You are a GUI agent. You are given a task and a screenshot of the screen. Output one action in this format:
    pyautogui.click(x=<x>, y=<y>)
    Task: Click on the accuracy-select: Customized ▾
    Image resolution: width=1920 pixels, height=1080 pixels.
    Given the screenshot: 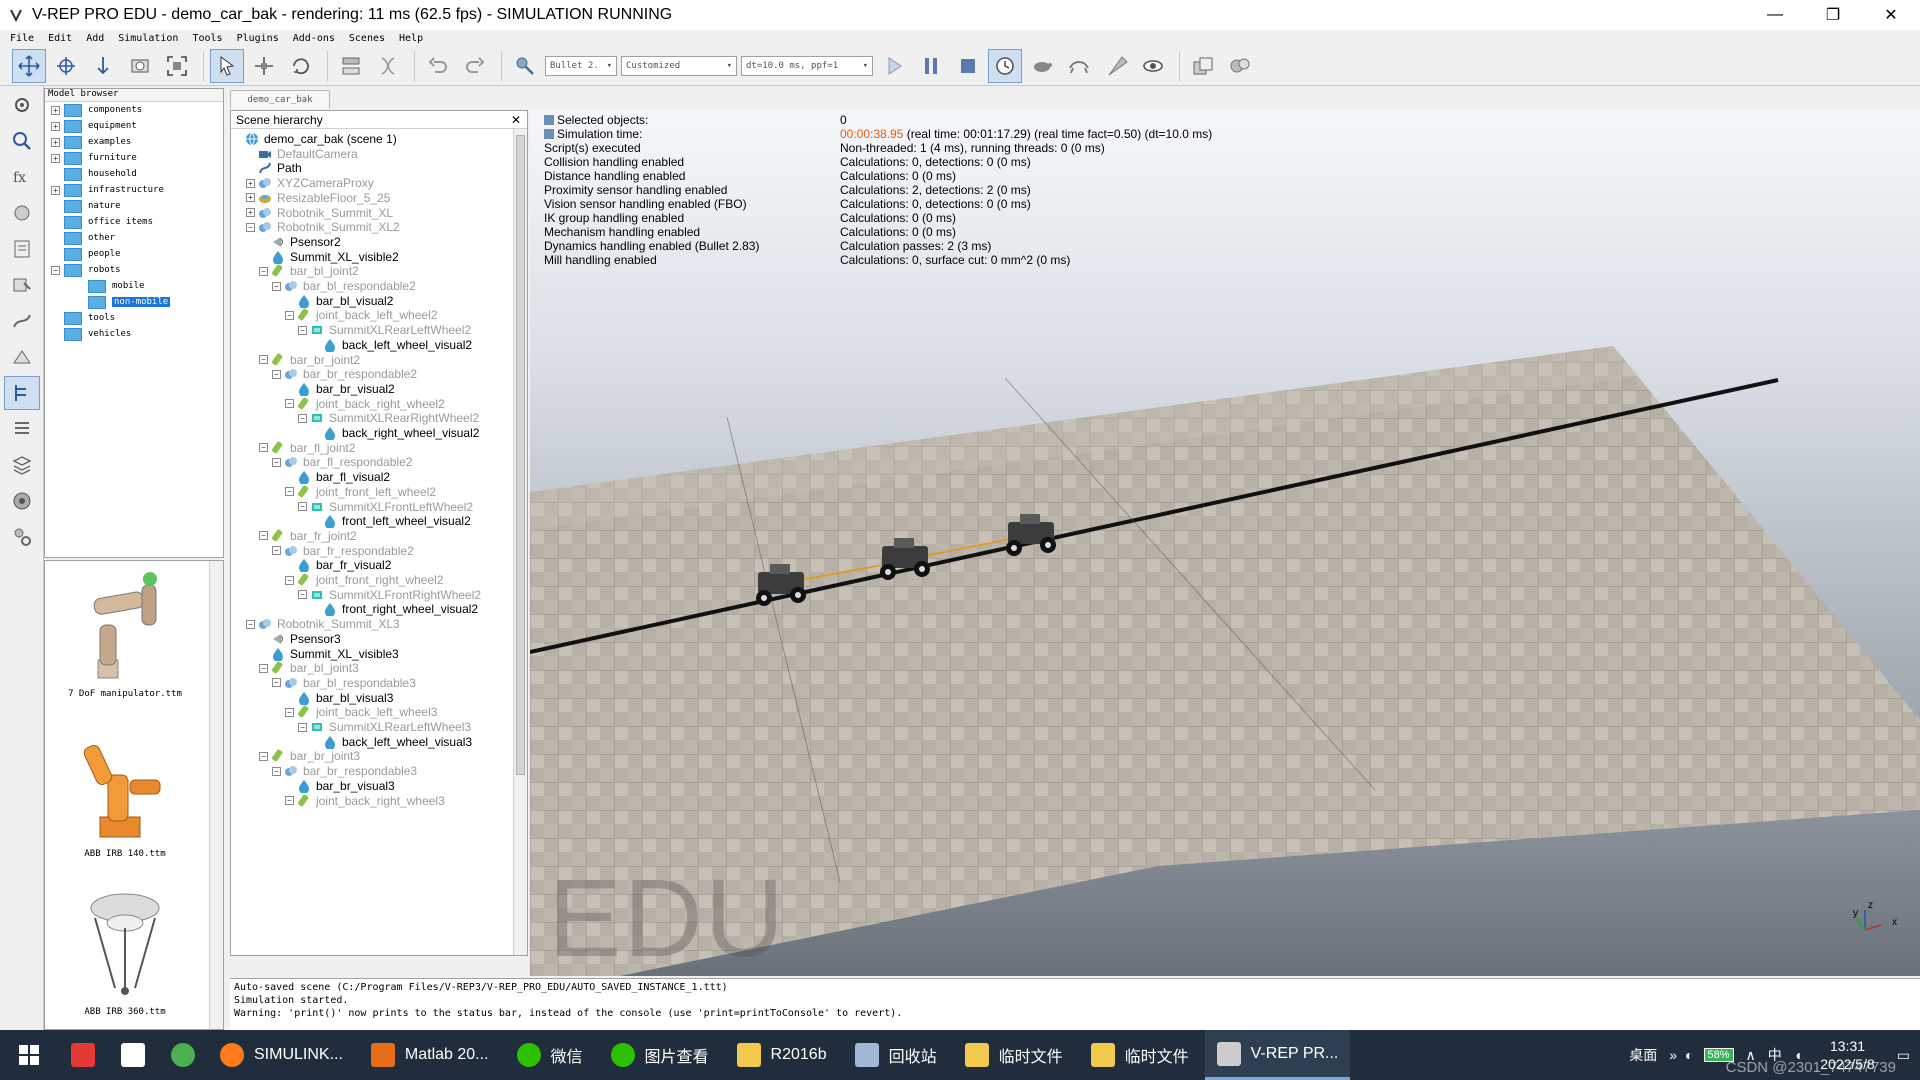 What is the action you would take?
    pyautogui.click(x=679, y=65)
    